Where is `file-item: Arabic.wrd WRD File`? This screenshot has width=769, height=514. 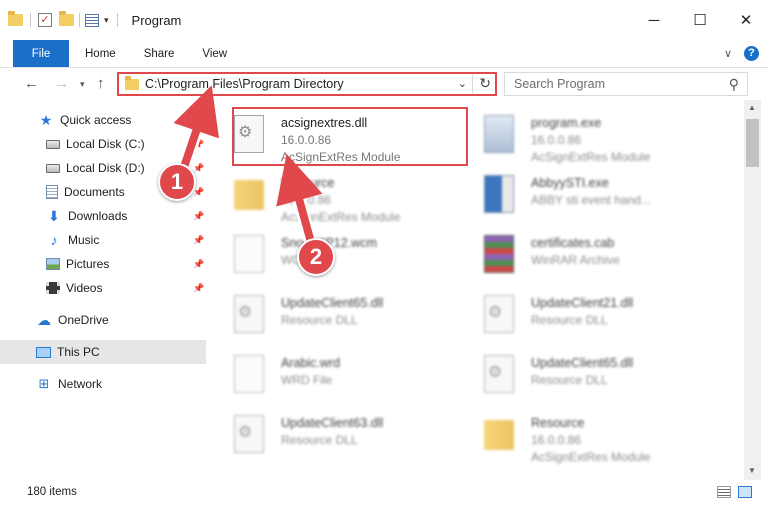
file-item: Arabic.wrd WRD File is located at coordinates (336, 374).